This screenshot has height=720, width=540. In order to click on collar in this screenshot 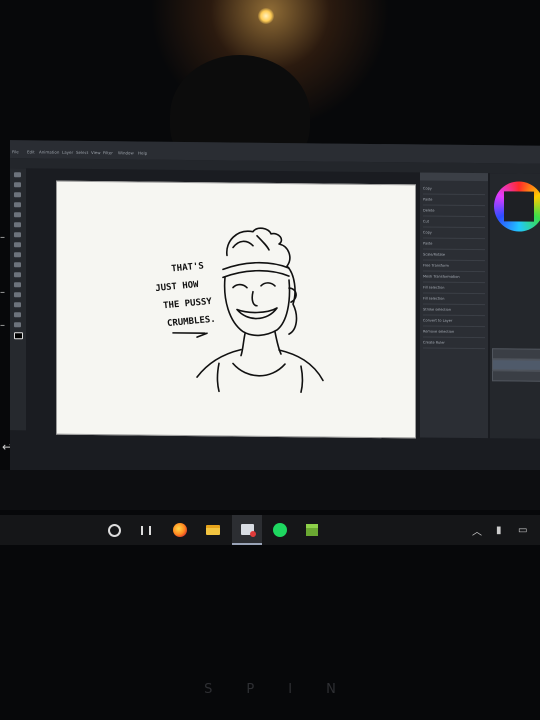, I will do `click(259, 369)`.